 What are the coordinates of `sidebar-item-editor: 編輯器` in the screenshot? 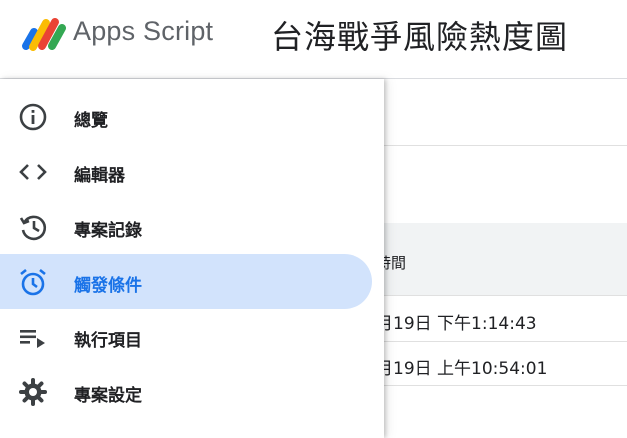 It's located at (186, 171).